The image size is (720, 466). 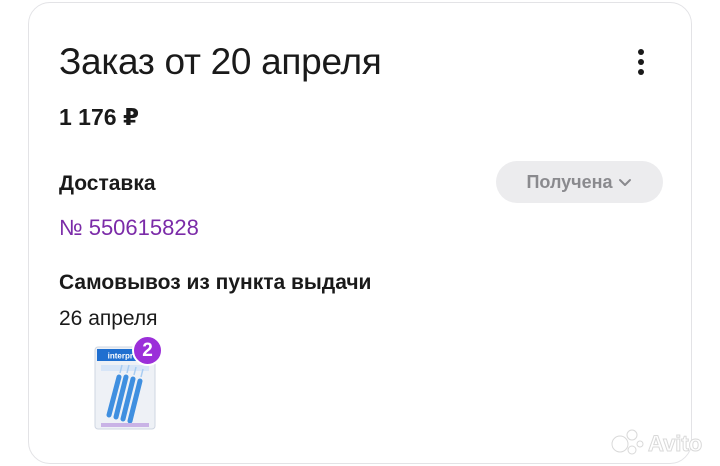 What do you see at coordinates (107, 183) in the screenshot?
I see `delivery-label: Доставка` at bounding box center [107, 183].